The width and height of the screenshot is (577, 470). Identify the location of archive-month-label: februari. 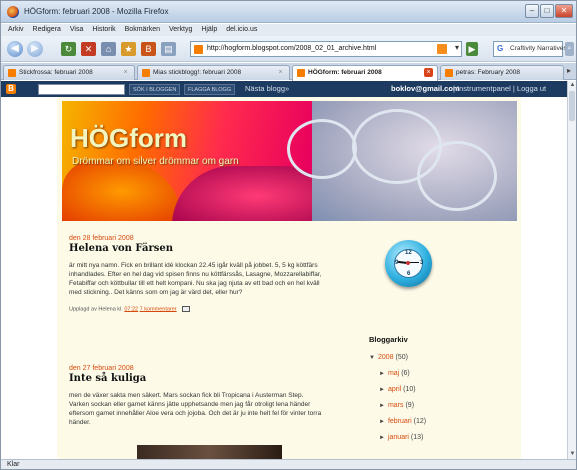
(400, 421).